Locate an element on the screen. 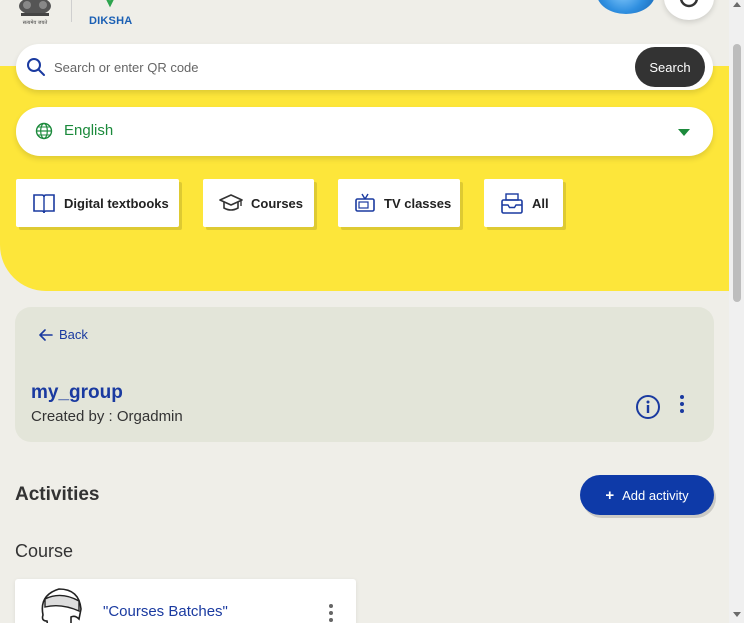  category-digital-textbooks: Digital textbooks is located at coordinates (97, 203).